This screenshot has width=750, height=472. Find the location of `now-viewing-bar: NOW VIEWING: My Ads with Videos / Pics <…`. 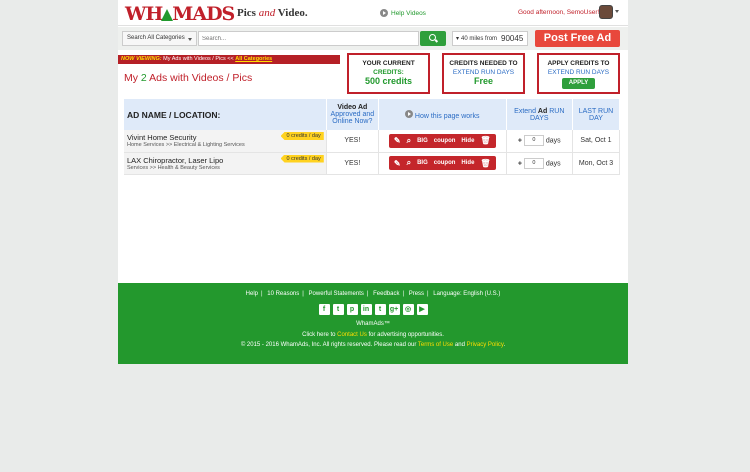

now-viewing-bar: NOW VIEWING: My Ads with Videos / Pics <… is located at coordinates (229, 59).